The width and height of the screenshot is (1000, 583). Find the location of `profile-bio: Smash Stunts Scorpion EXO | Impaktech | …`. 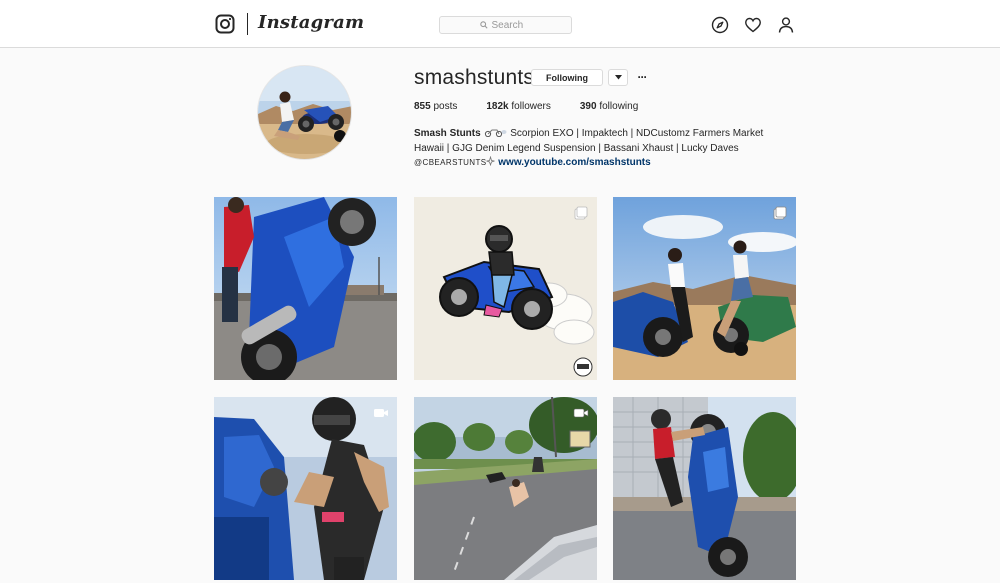

profile-bio: Smash Stunts Scorpion EXO | Impaktech | … is located at coordinates (604, 149).